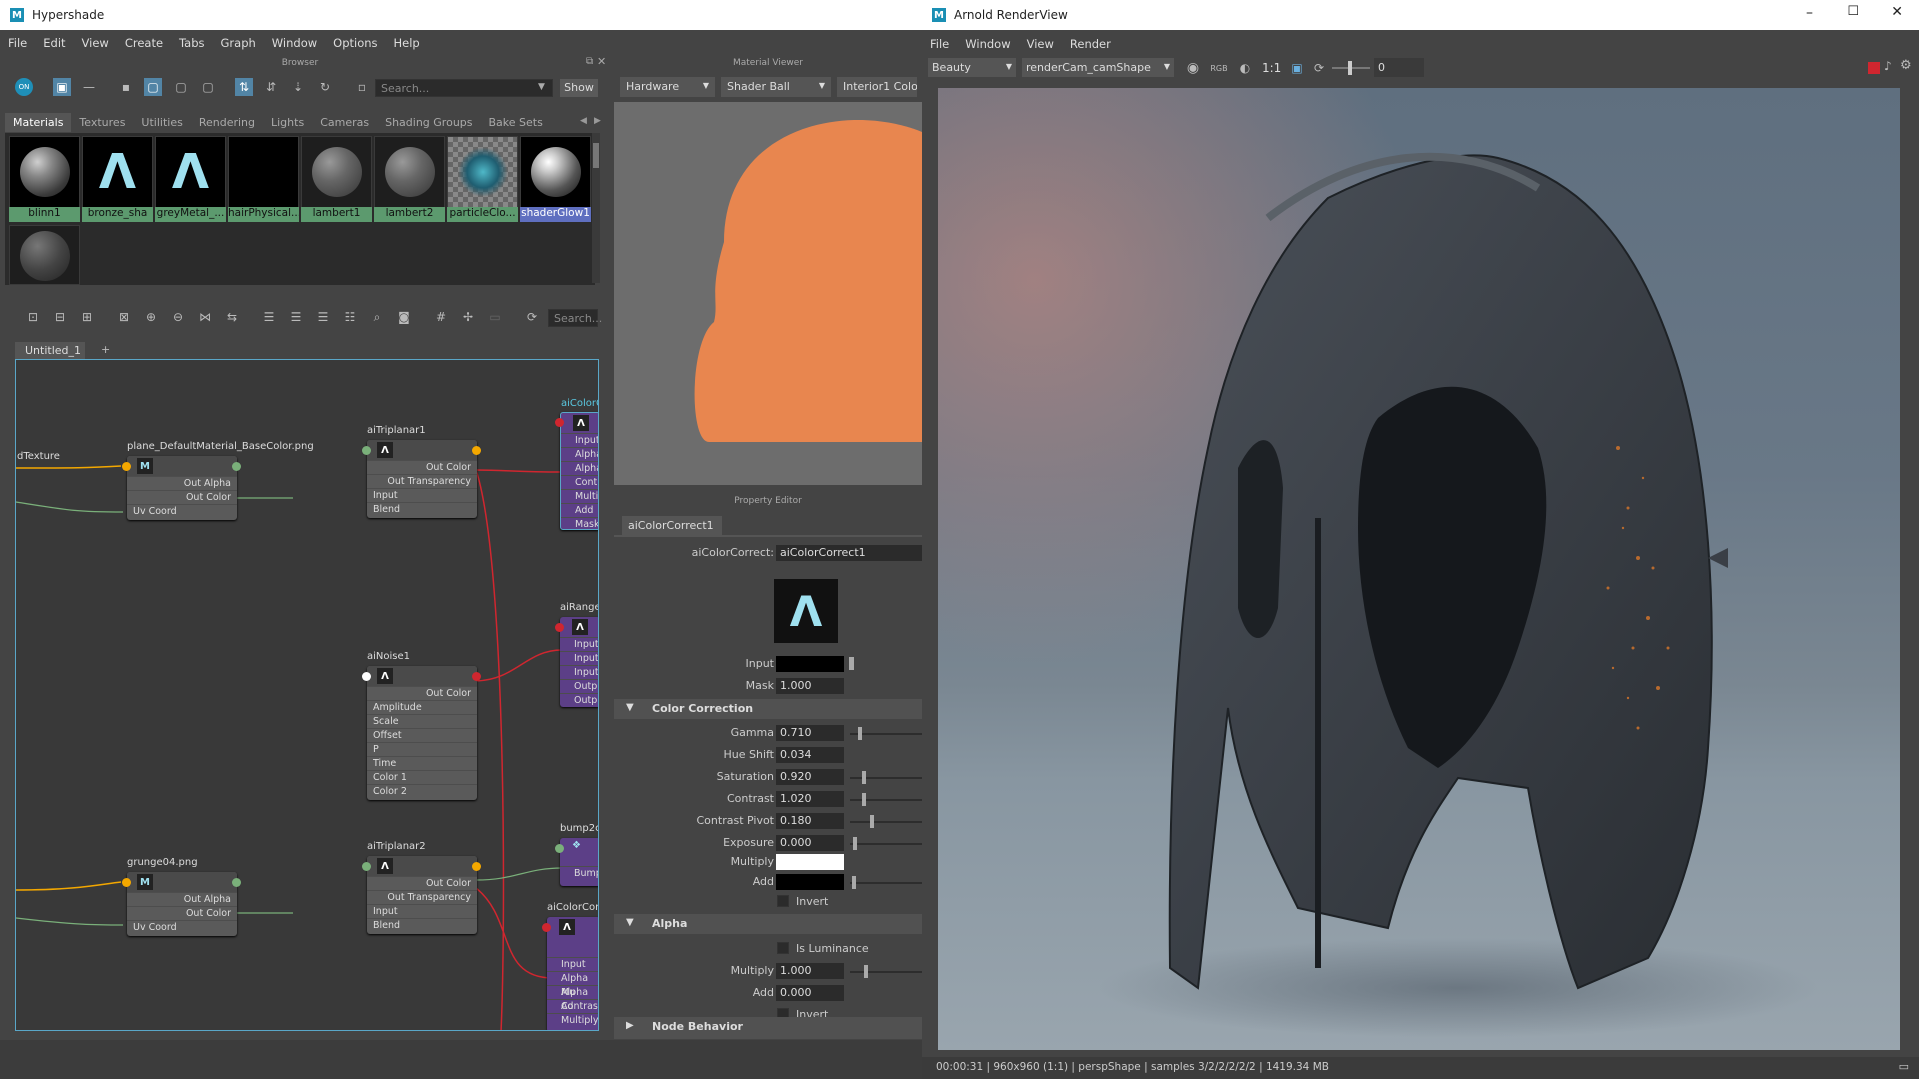 This screenshot has width=1919, height=1079. What do you see at coordinates (17, 43) in the screenshot?
I see `menu-file: File` at bounding box center [17, 43].